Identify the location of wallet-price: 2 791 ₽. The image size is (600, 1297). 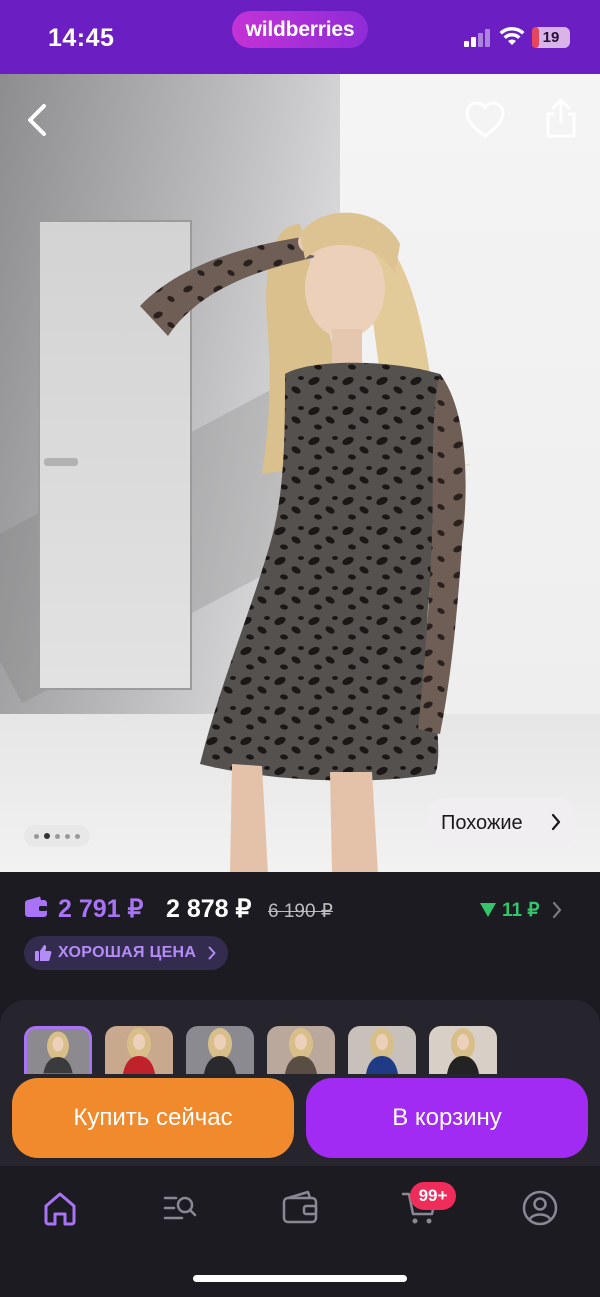
(101, 909).